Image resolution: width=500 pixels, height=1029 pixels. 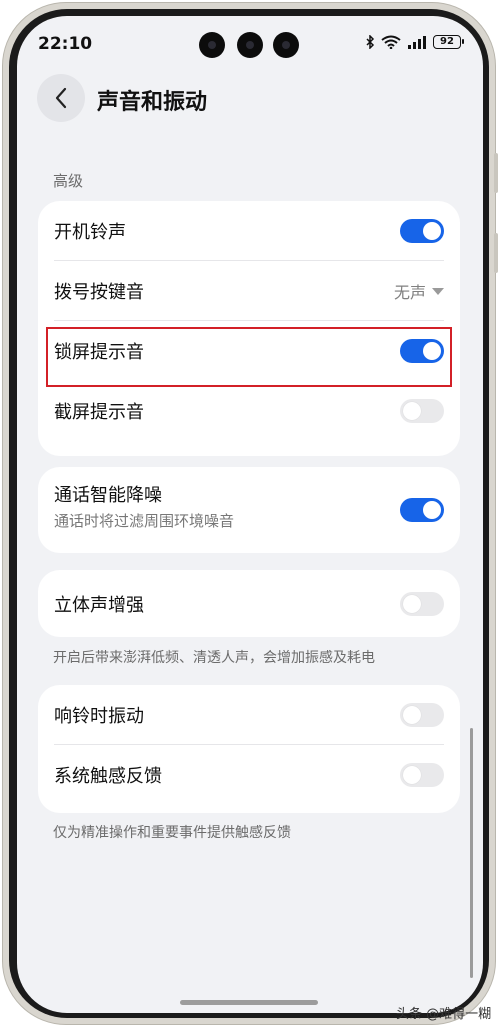 What do you see at coordinates (249, 357) in the screenshot?
I see `highlight-box` at bounding box center [249, 357].